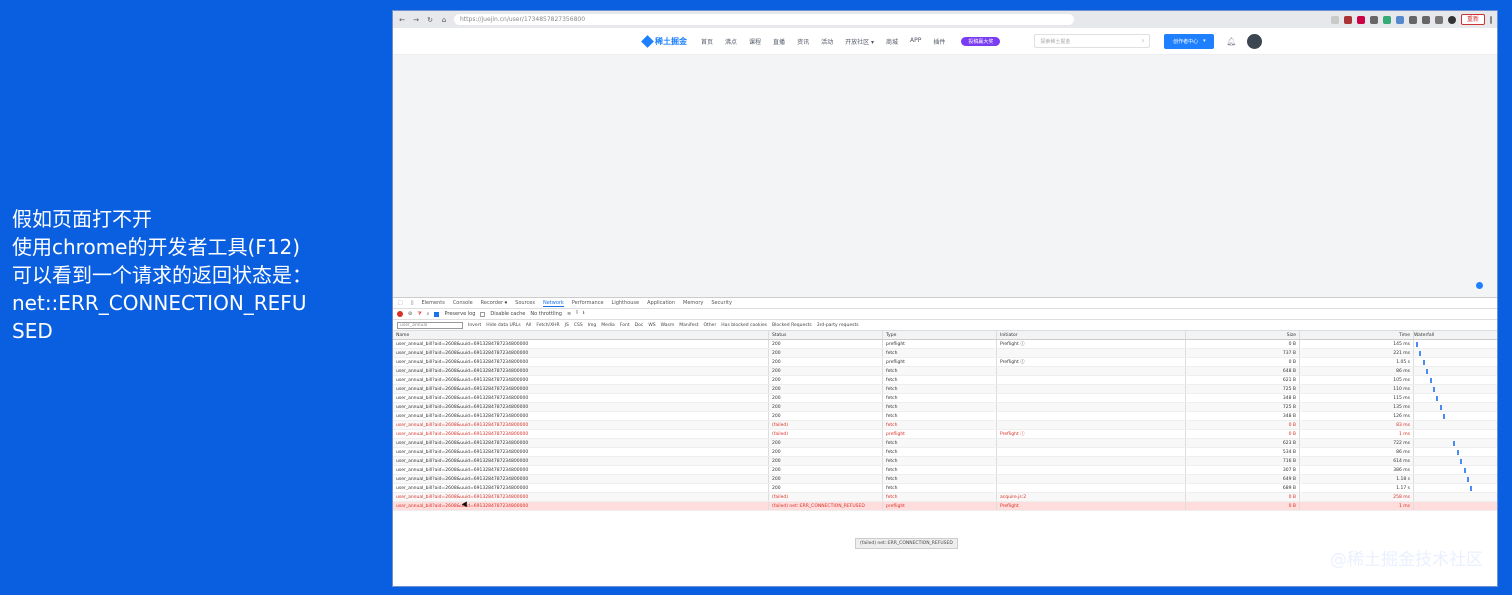 The height and width of the screenshot is (595, 1512). I want to click on filter-icon: ⧩, so click(419, 314).